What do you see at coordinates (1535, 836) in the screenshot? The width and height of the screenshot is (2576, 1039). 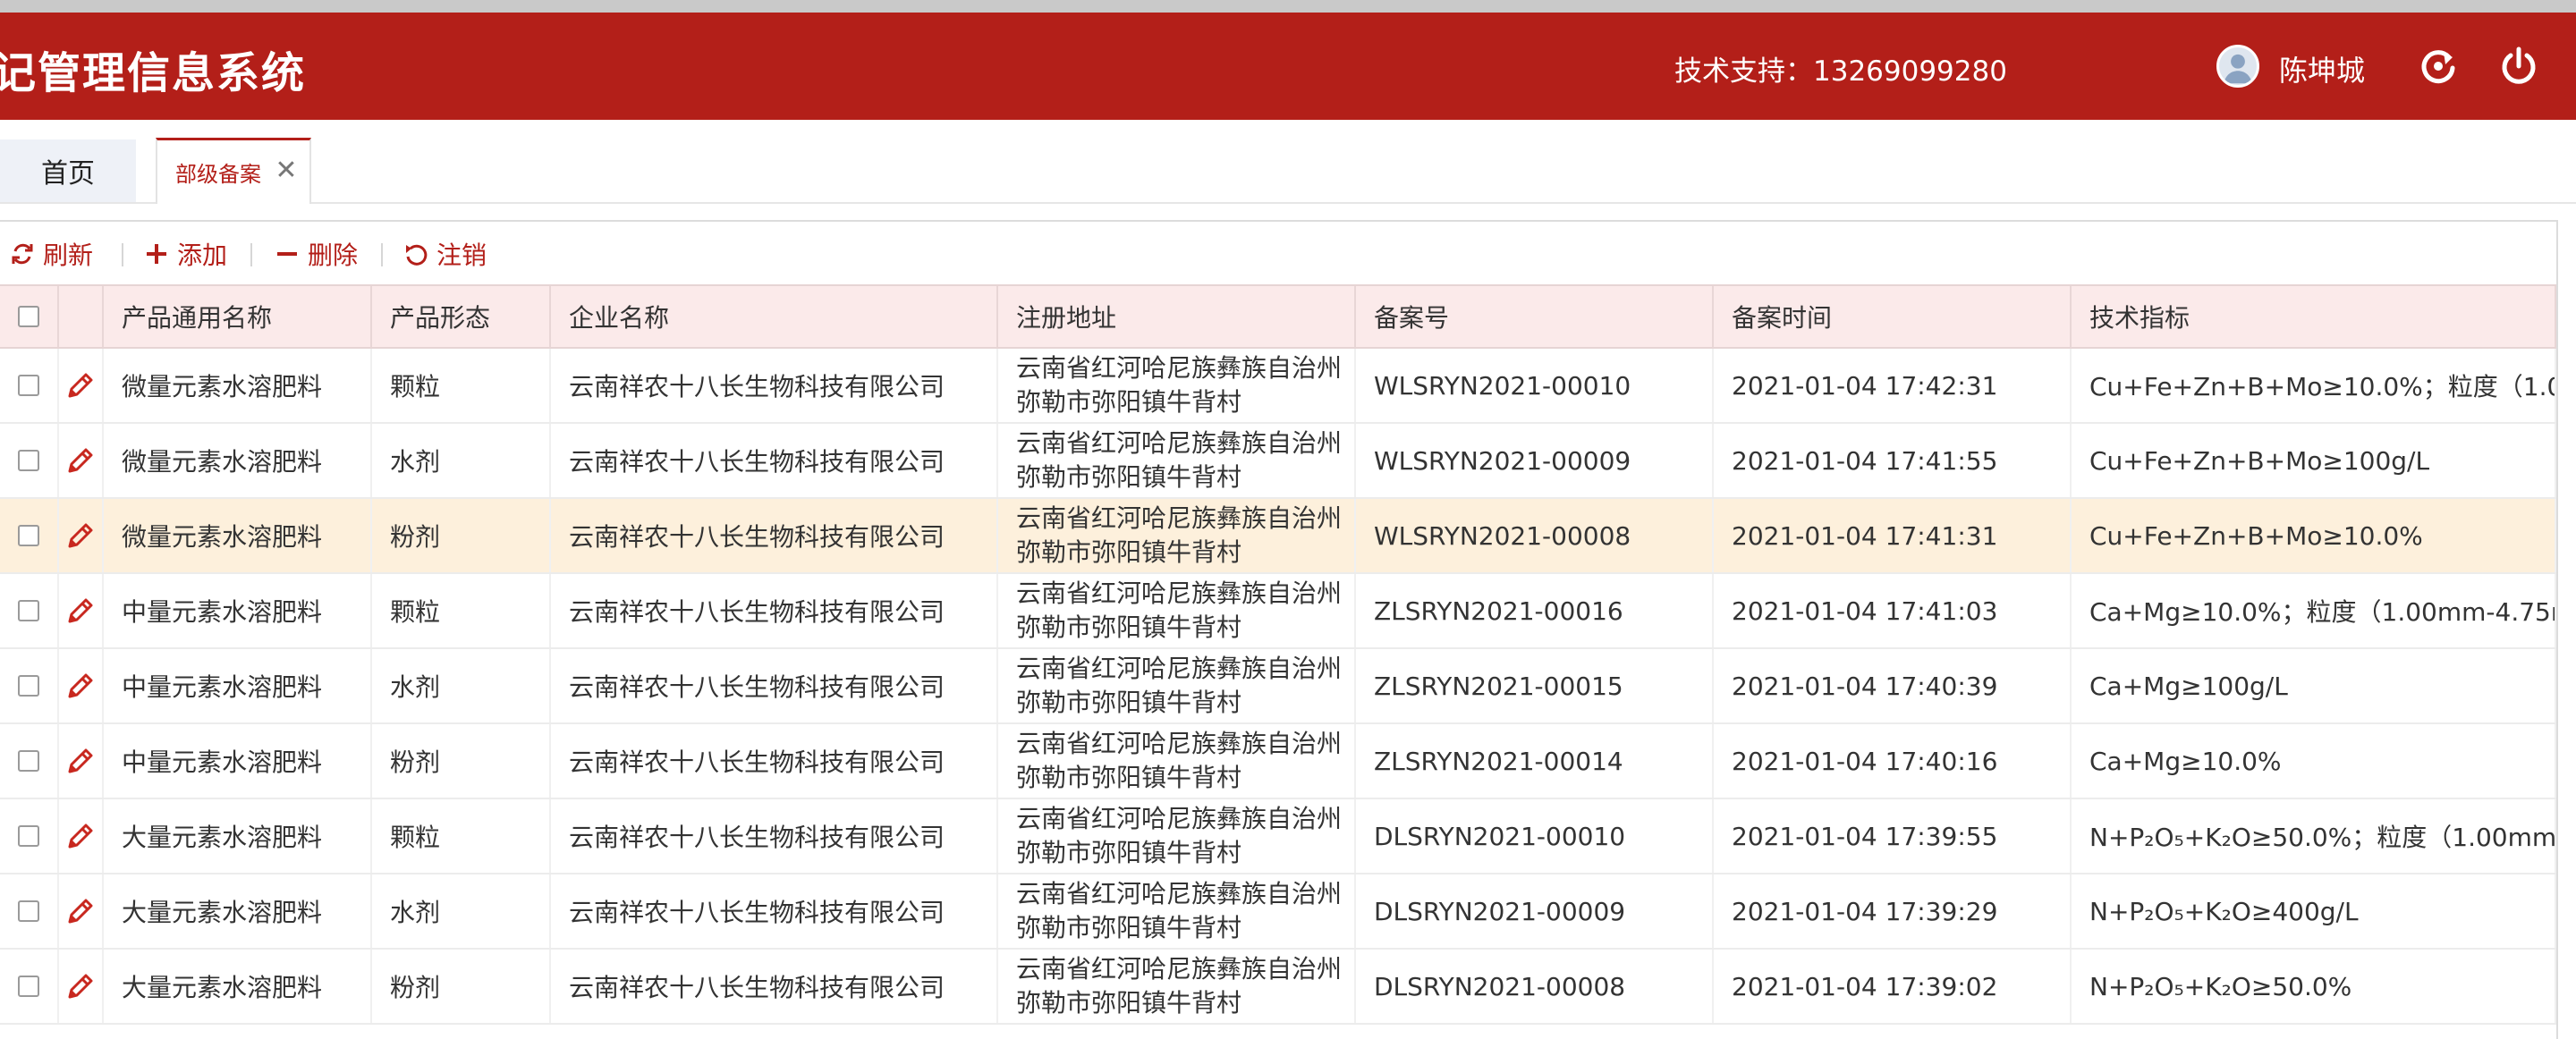 I see `record-number-cell: DLSRYN2021-00010` at bounding box center [1535, 836].